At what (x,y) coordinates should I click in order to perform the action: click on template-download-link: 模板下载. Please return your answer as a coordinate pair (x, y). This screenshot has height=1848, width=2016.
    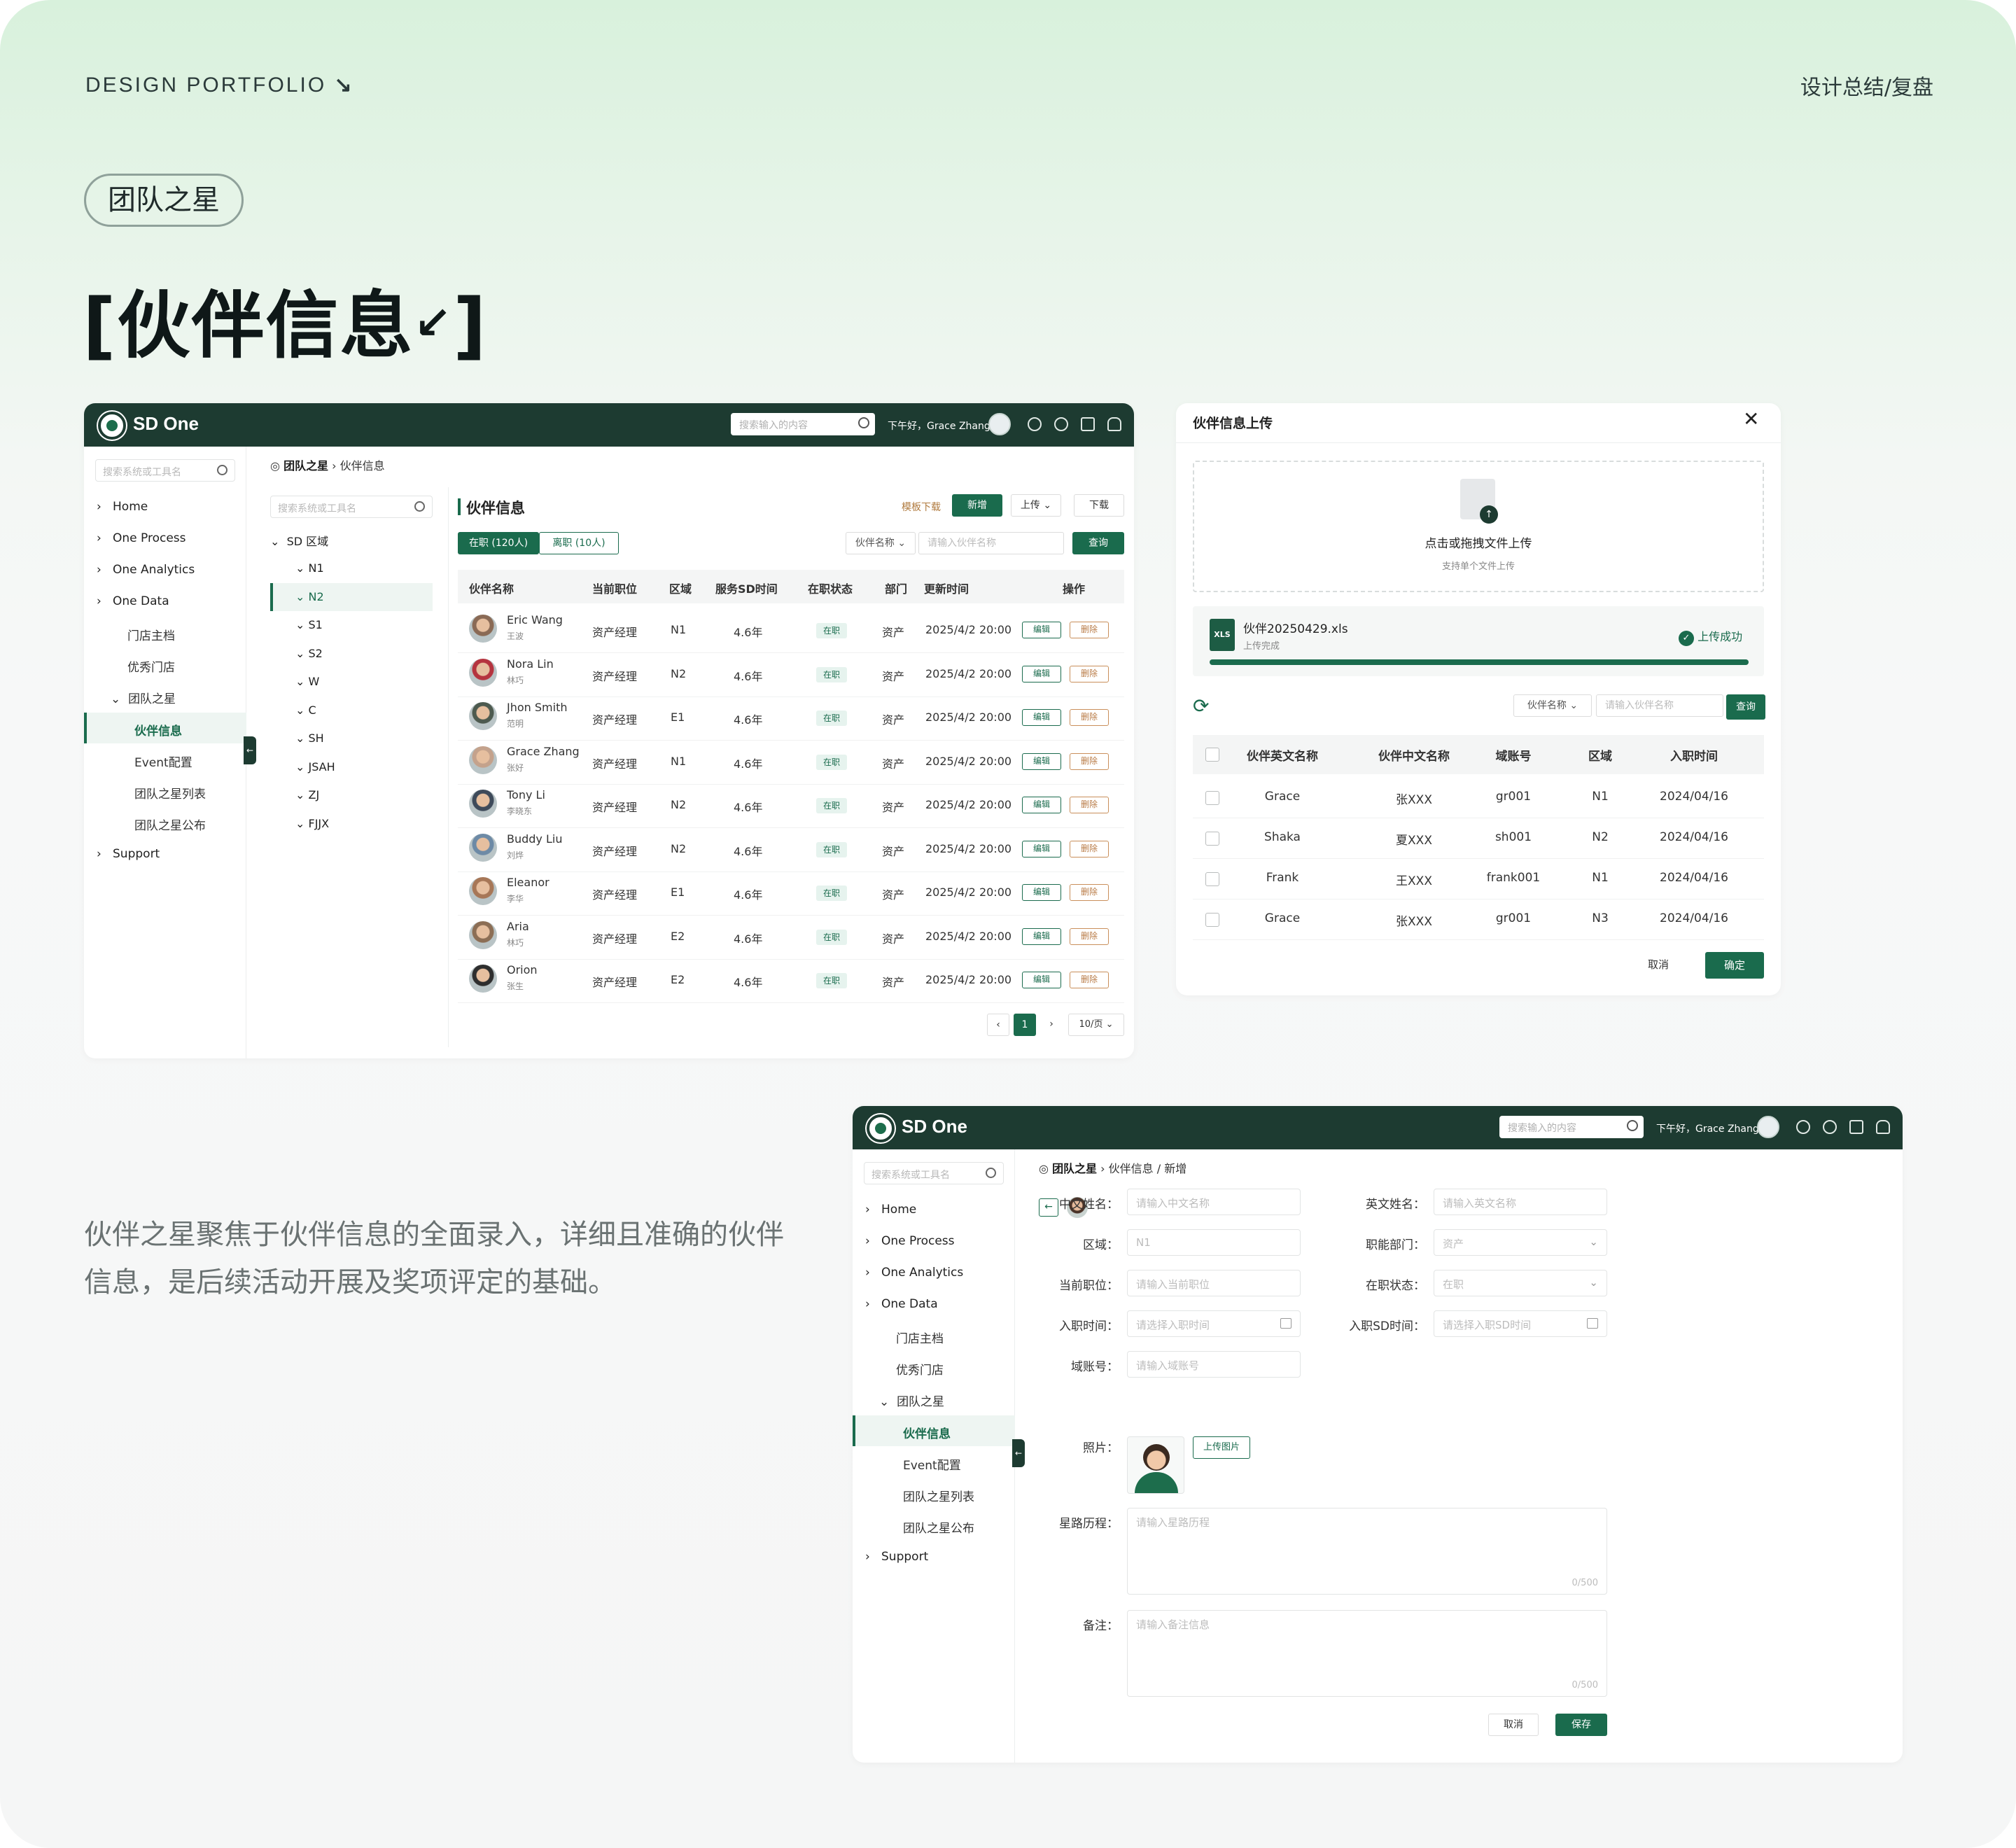
    Looking at the image, I should click on (921, 507).